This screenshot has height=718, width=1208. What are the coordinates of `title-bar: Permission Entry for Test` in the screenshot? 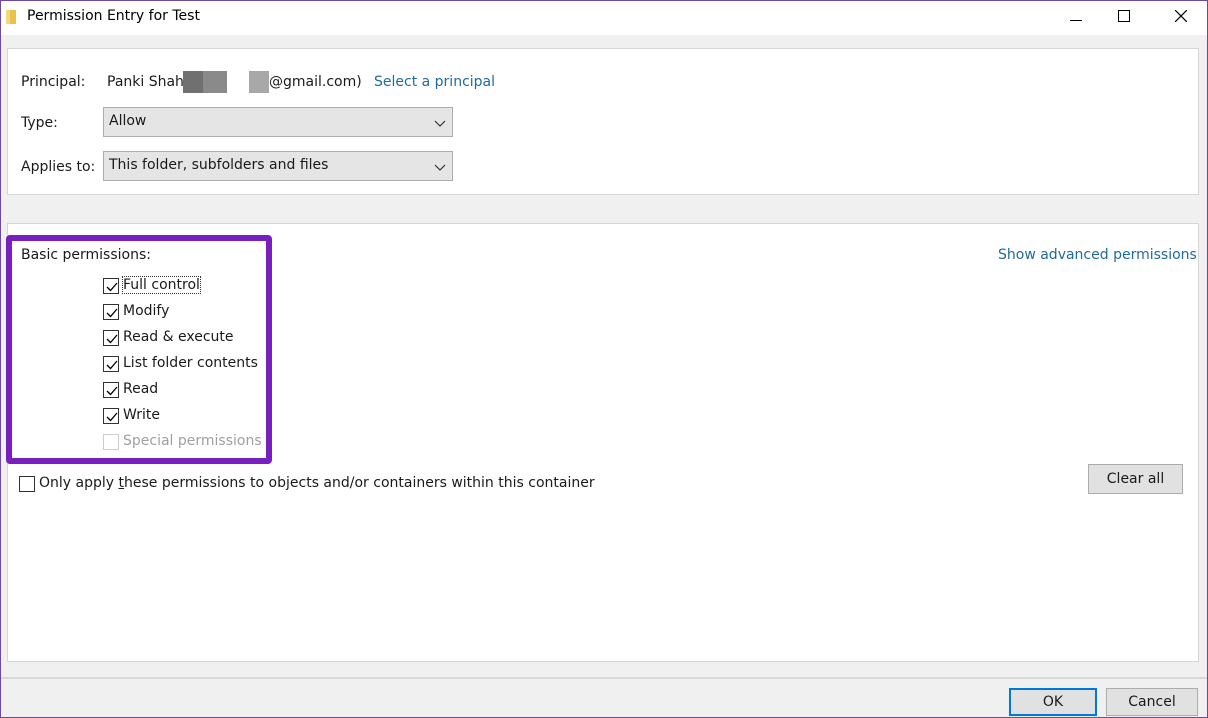 It's located at (604, 18).